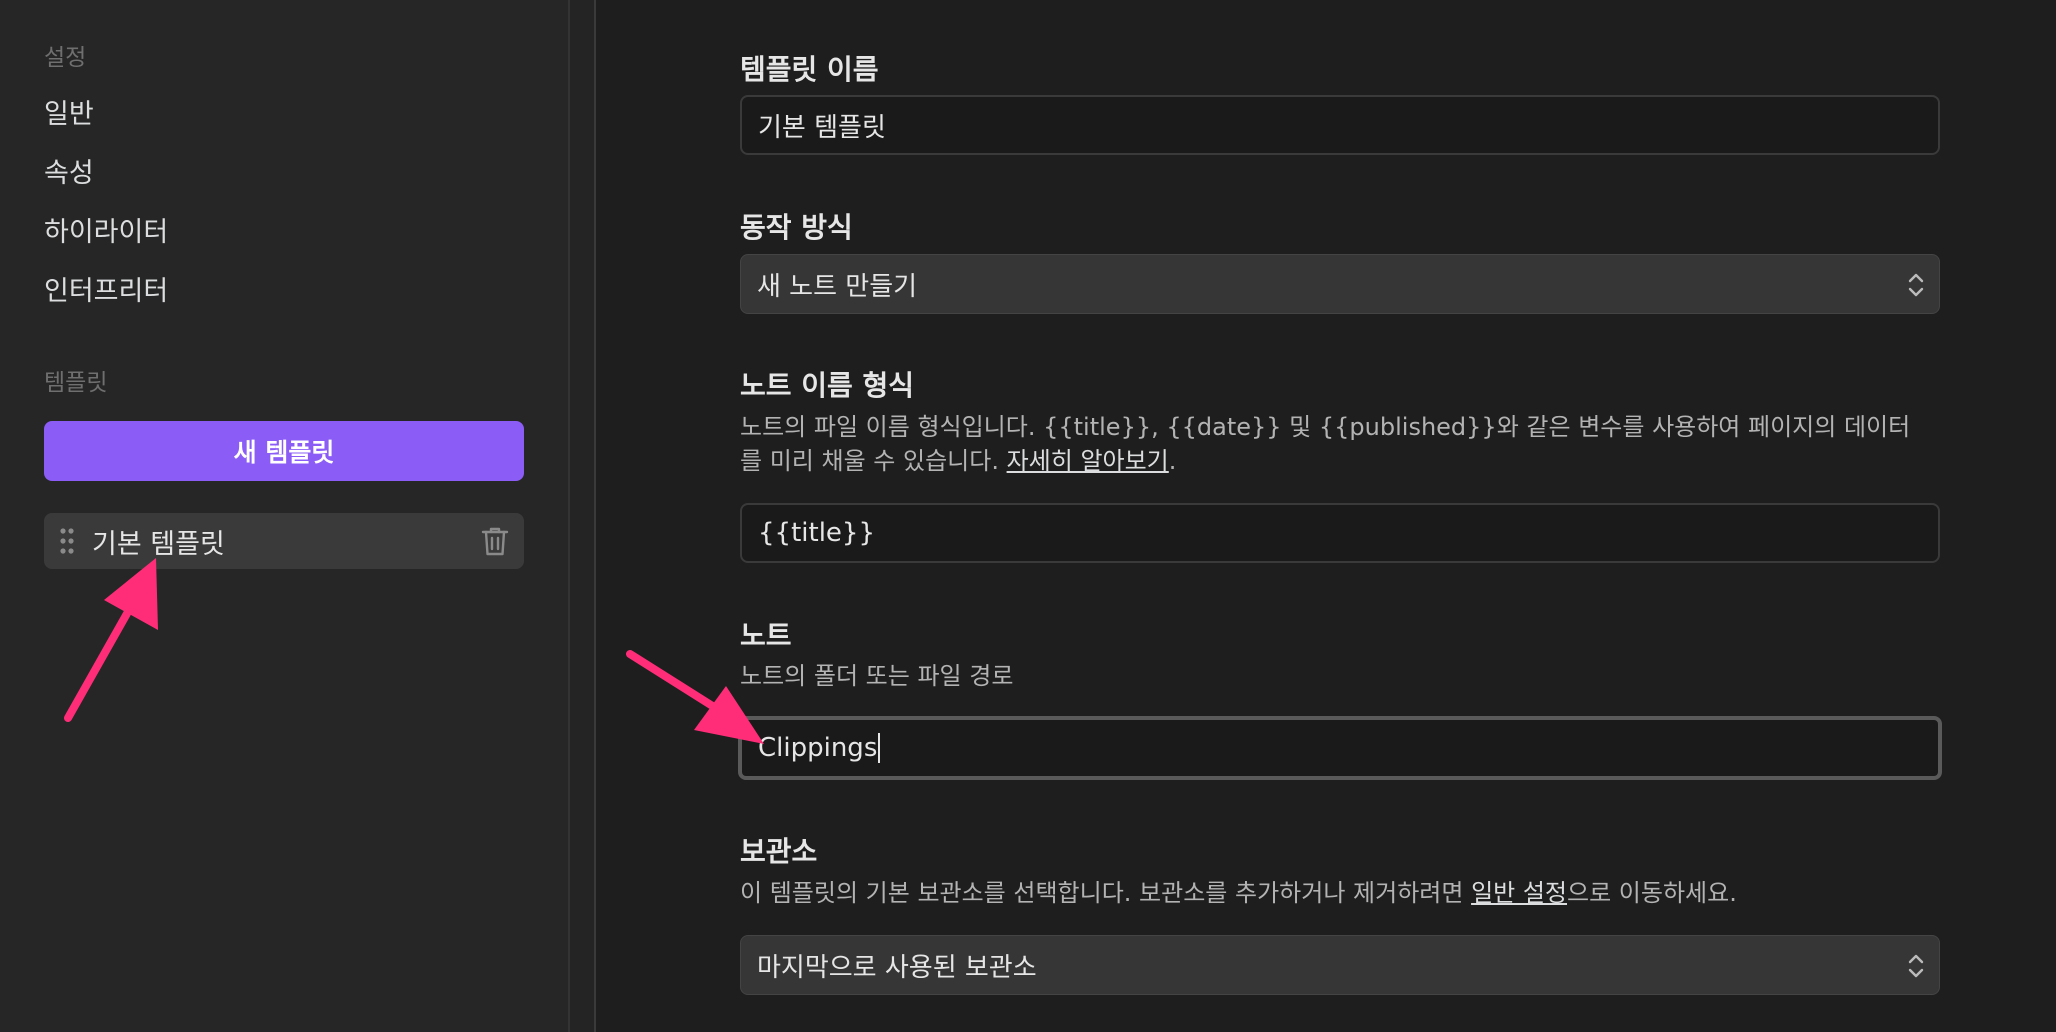  Describe the element at coordinates (796, 227) in the screenshot. I see `behavior-title: 동작 방식` at that location.